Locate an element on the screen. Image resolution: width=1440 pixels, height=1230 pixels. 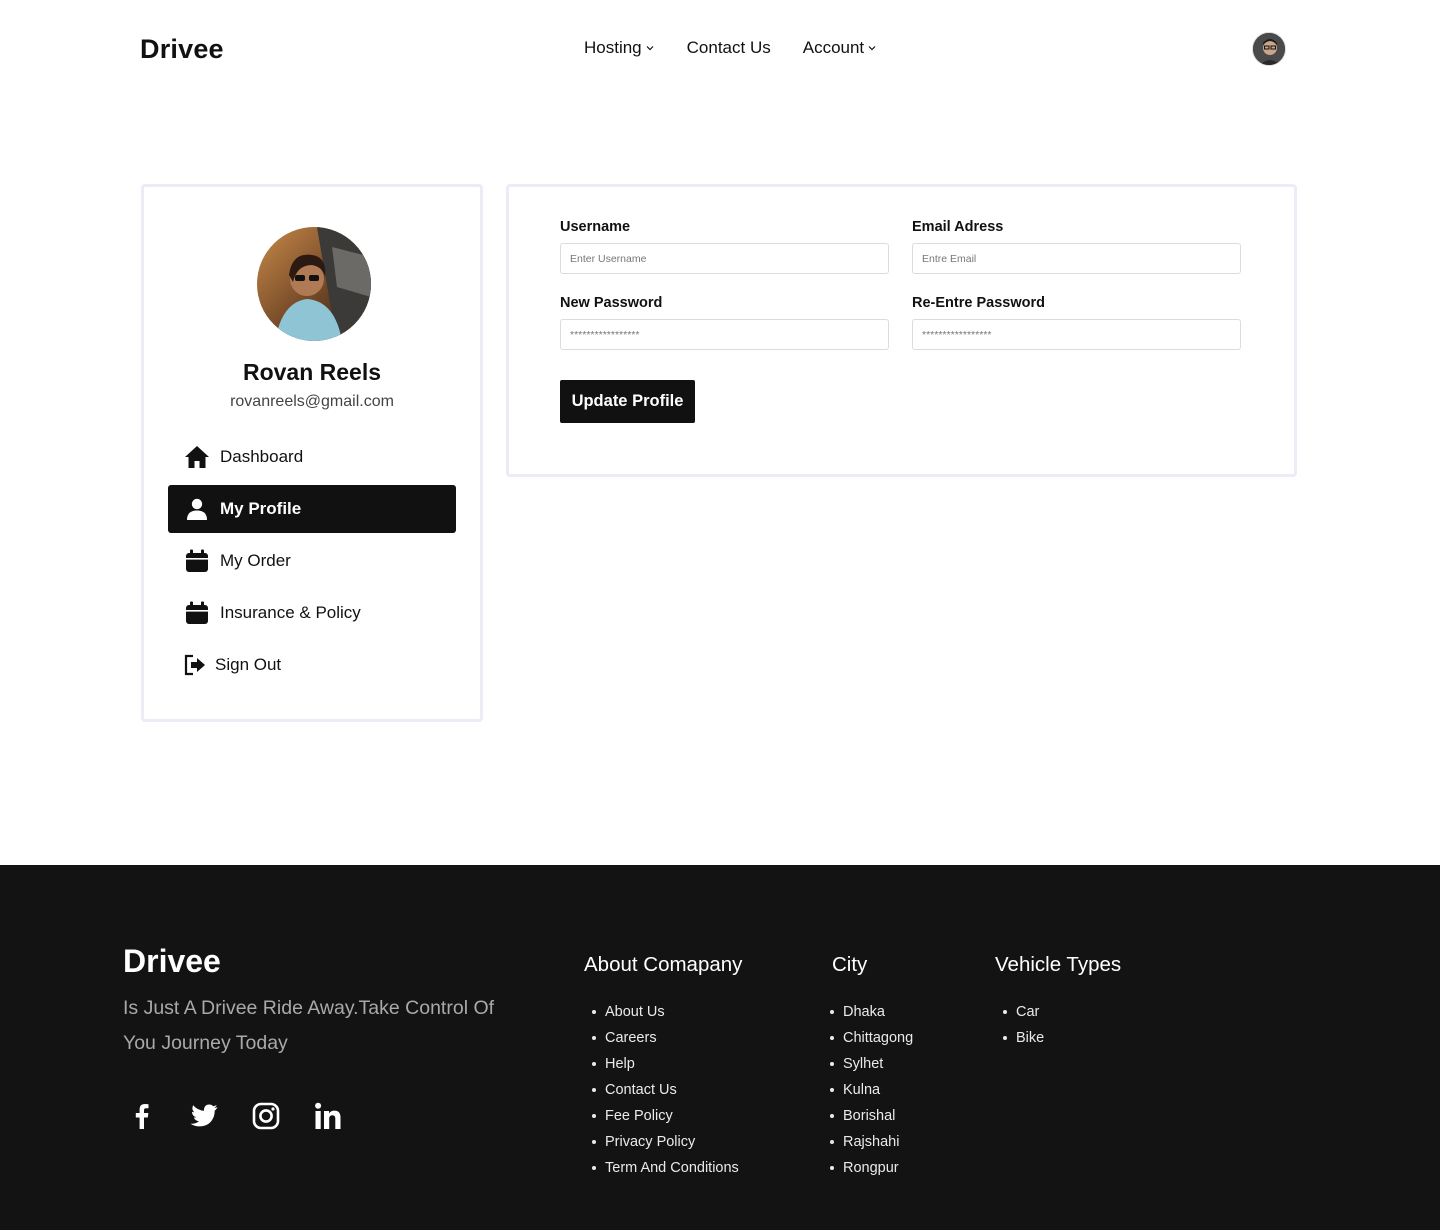
footer-col-title: Vehicle Types is located at coordinates (1058, 964).